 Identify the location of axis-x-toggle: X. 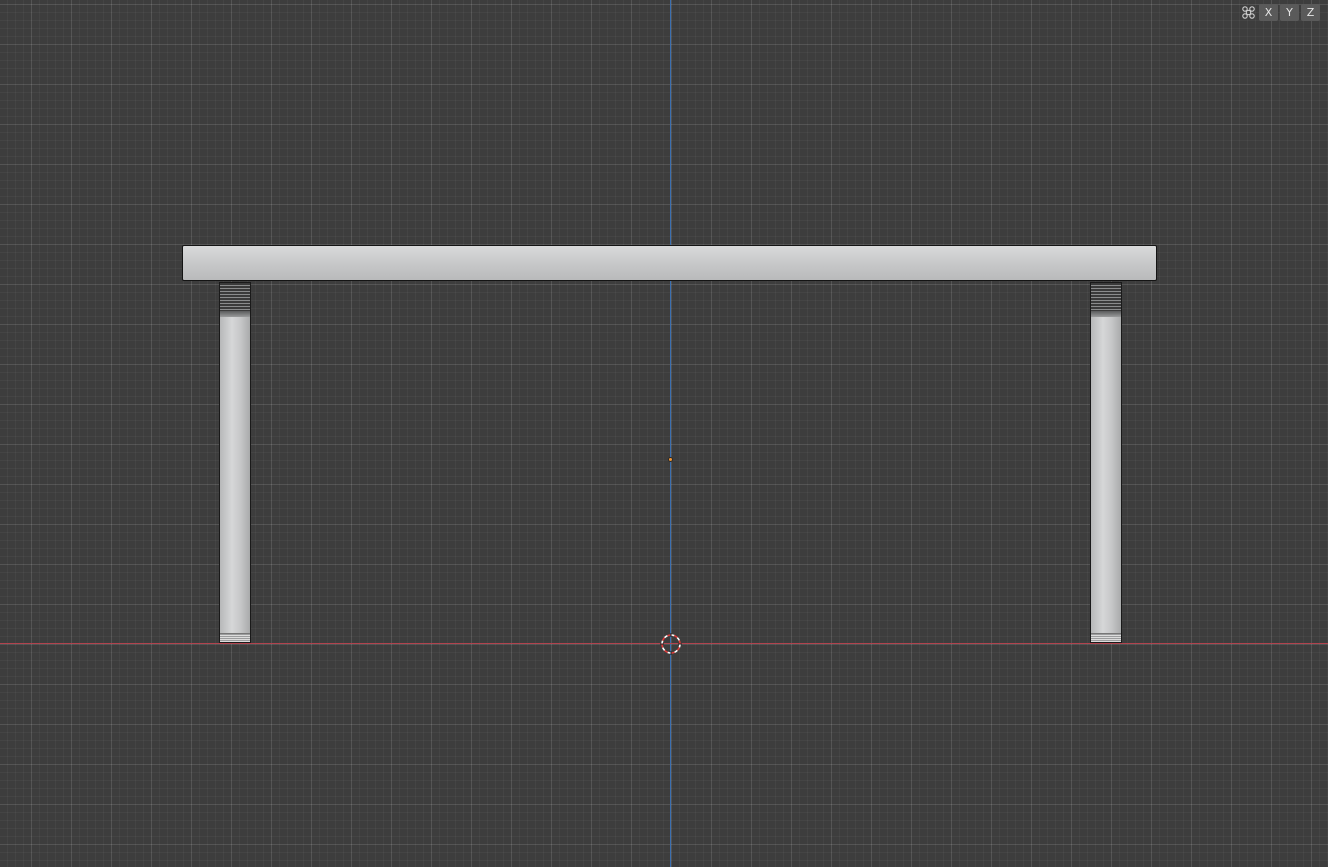
(1268, 12).